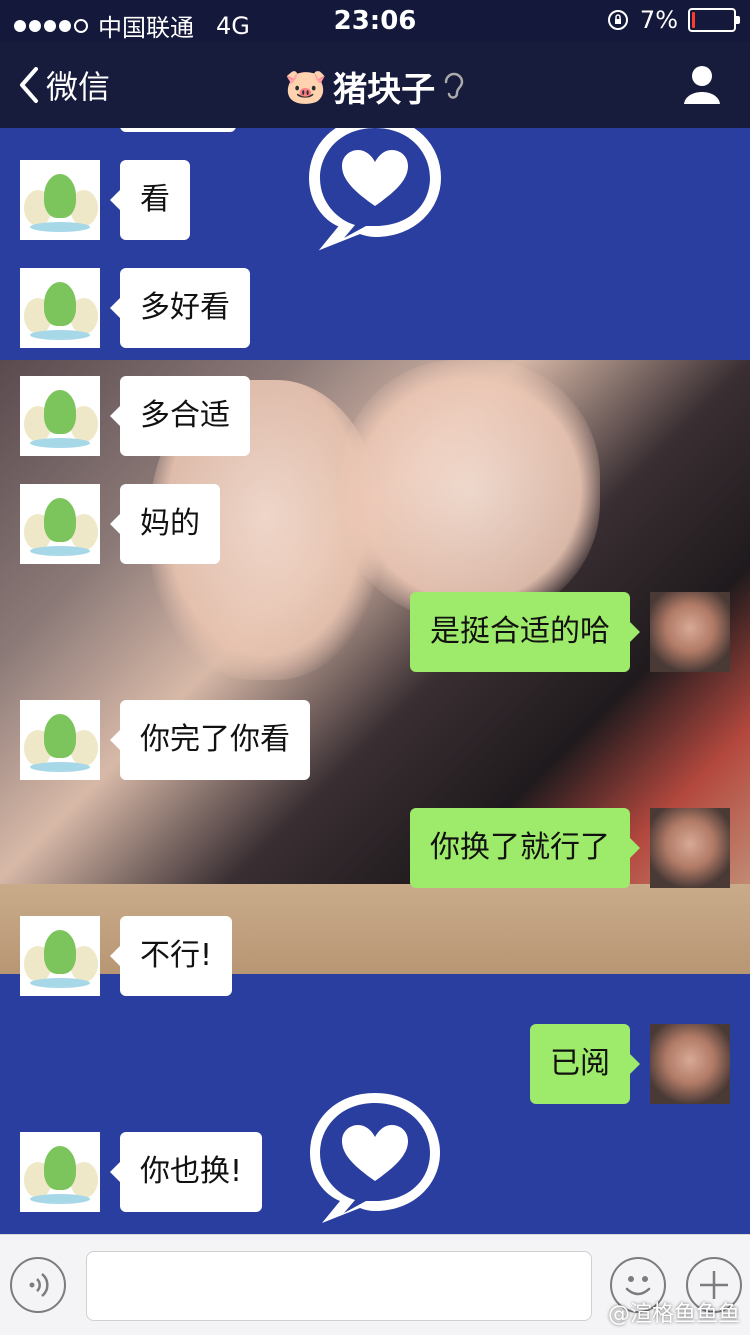 The height and width of the screenshot is (1335, 750). I want to click on voice-button, so click(38, 1285).